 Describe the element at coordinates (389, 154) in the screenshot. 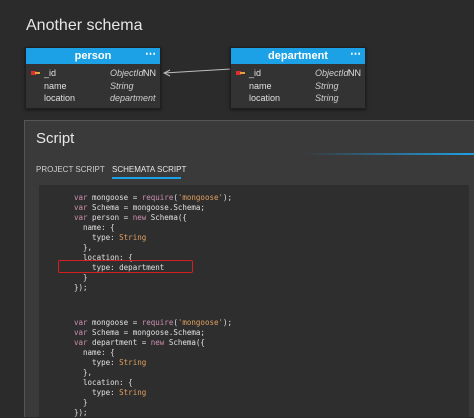

I see `panel-accent-line` at that location.